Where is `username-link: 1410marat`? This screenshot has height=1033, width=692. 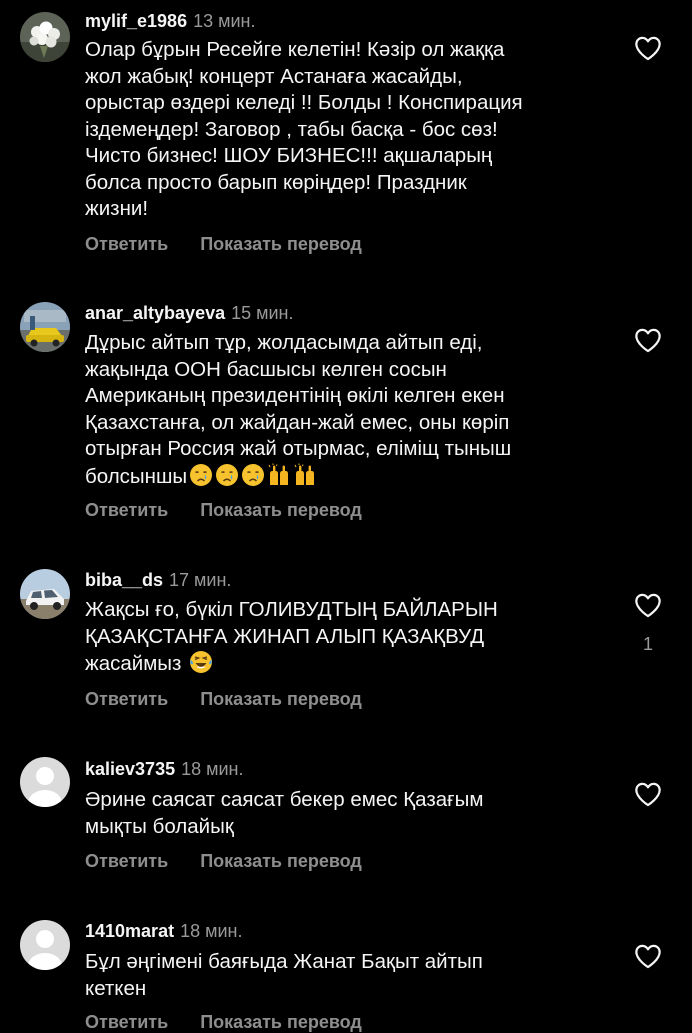 username-link: 1410marat is located at coordinates (129, 931).